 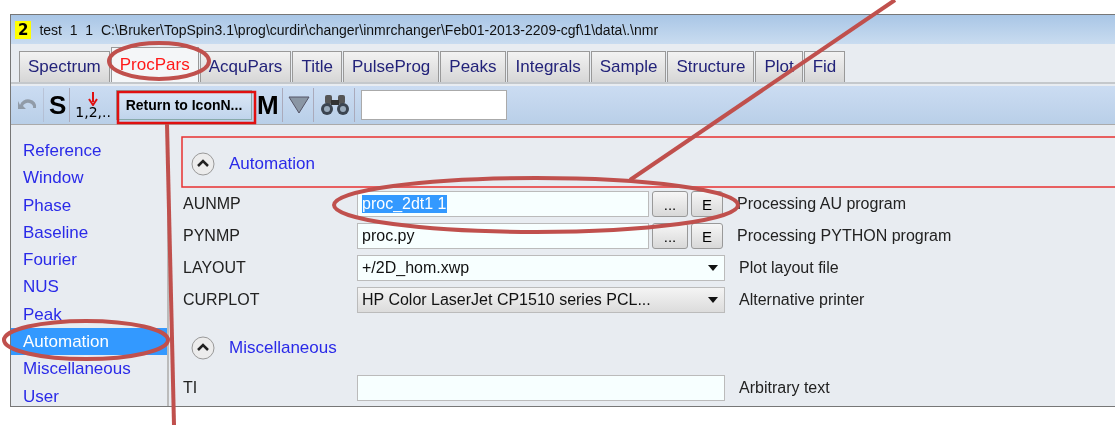 What do you see at coordinates (89, 314) in the screenshot?
I see `sidebar-item: Peak` at bounding box center [89, 314].